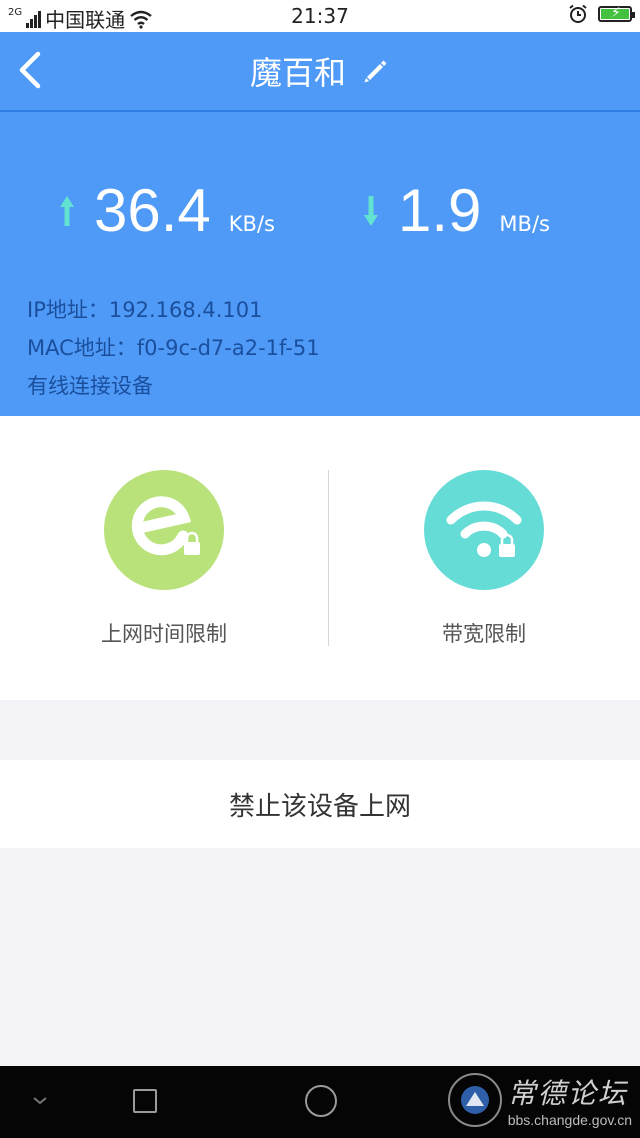 Image resolution: width=640 pixels, height=1138 pixels. I want to click on download-speed: 1.9 MB/s, so click(456, 210).